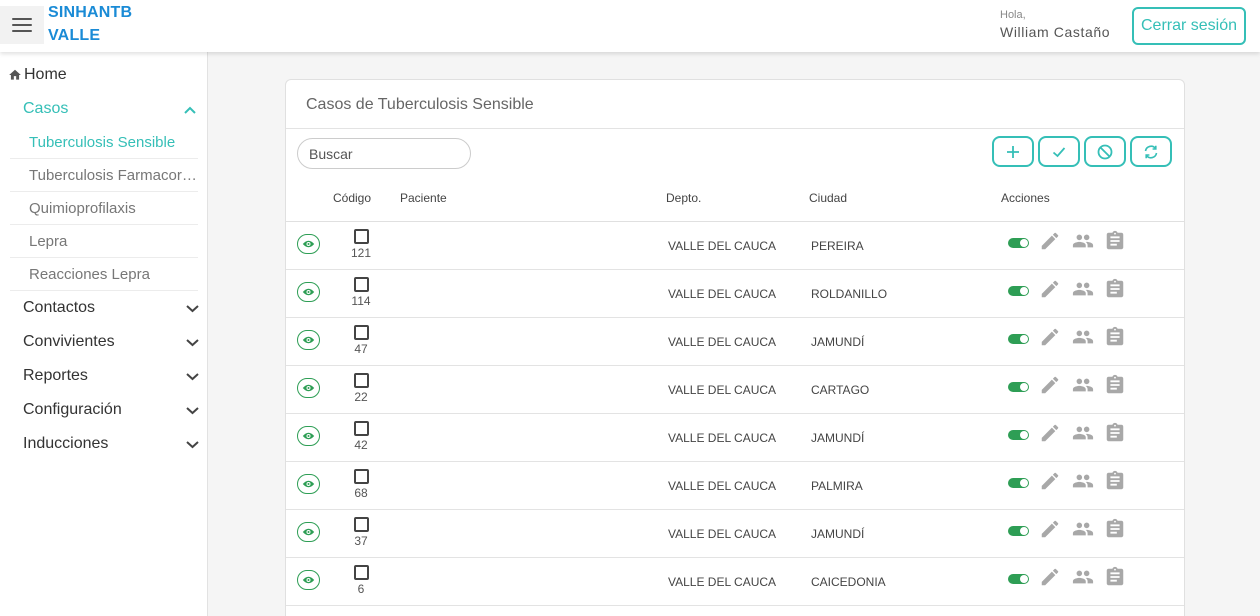 This screenshot has width=1260, height=616. I want to click on table-row: 114 VALLE DEL CAUCA ROLDANILLO, so click(735, 294).